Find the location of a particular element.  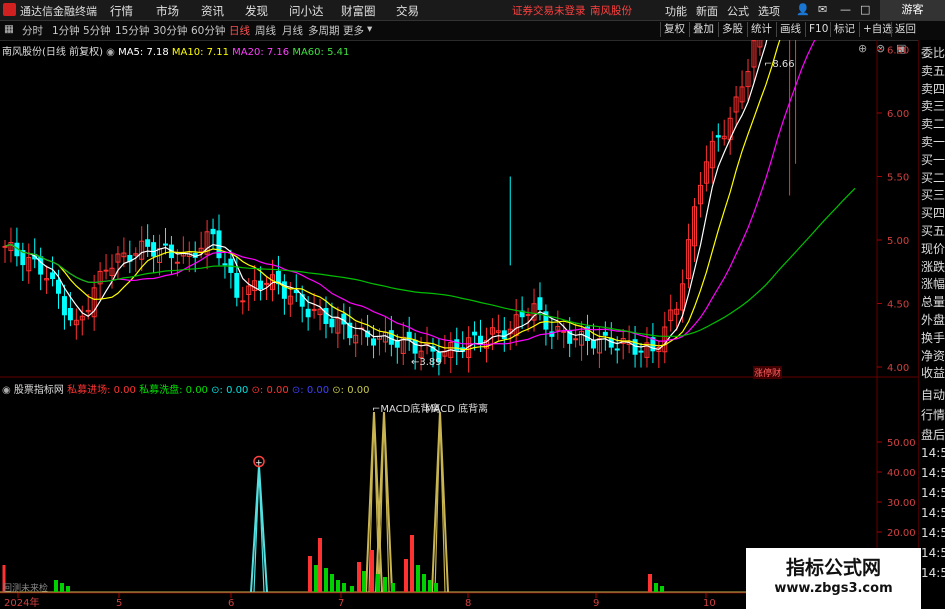

menu-discover: 发现 is located at coordinates (256, 11).